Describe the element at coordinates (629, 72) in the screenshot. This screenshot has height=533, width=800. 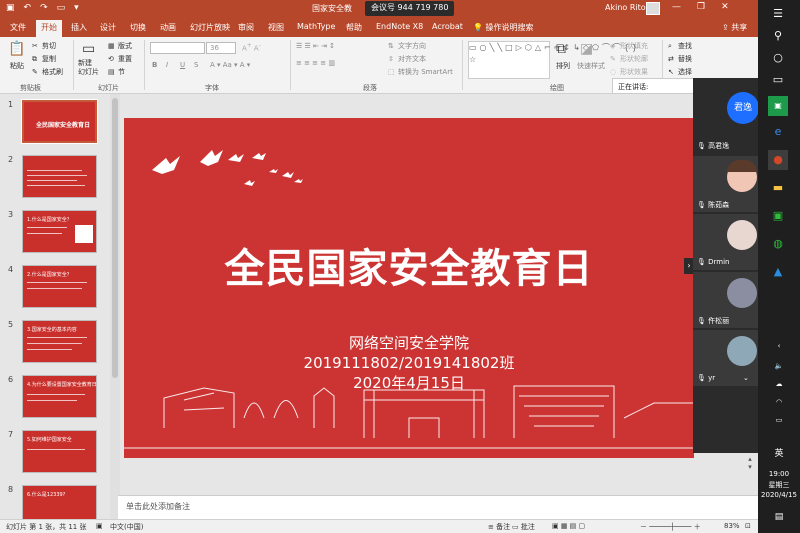
I see `shape-effects-button: ◌ 形状效果` at that location.